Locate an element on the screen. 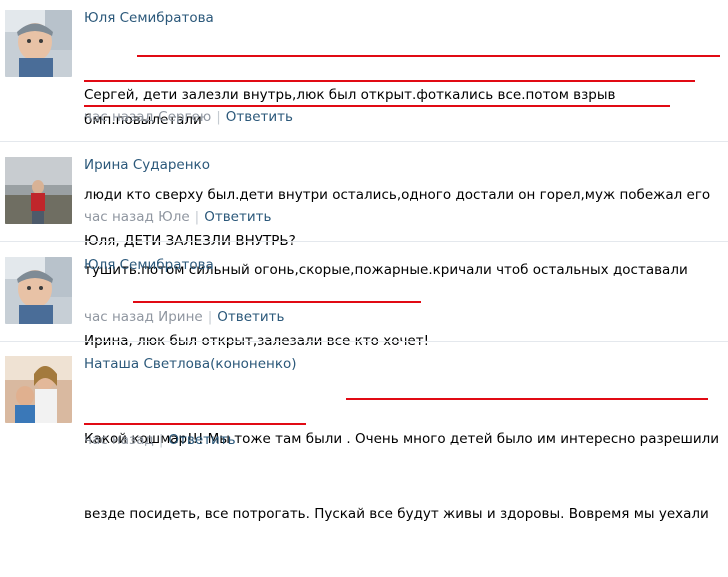 This screenshot has height=577, width=728. comment-meta: час назад Сергею | Ответить is located at coordinates (188, 117).